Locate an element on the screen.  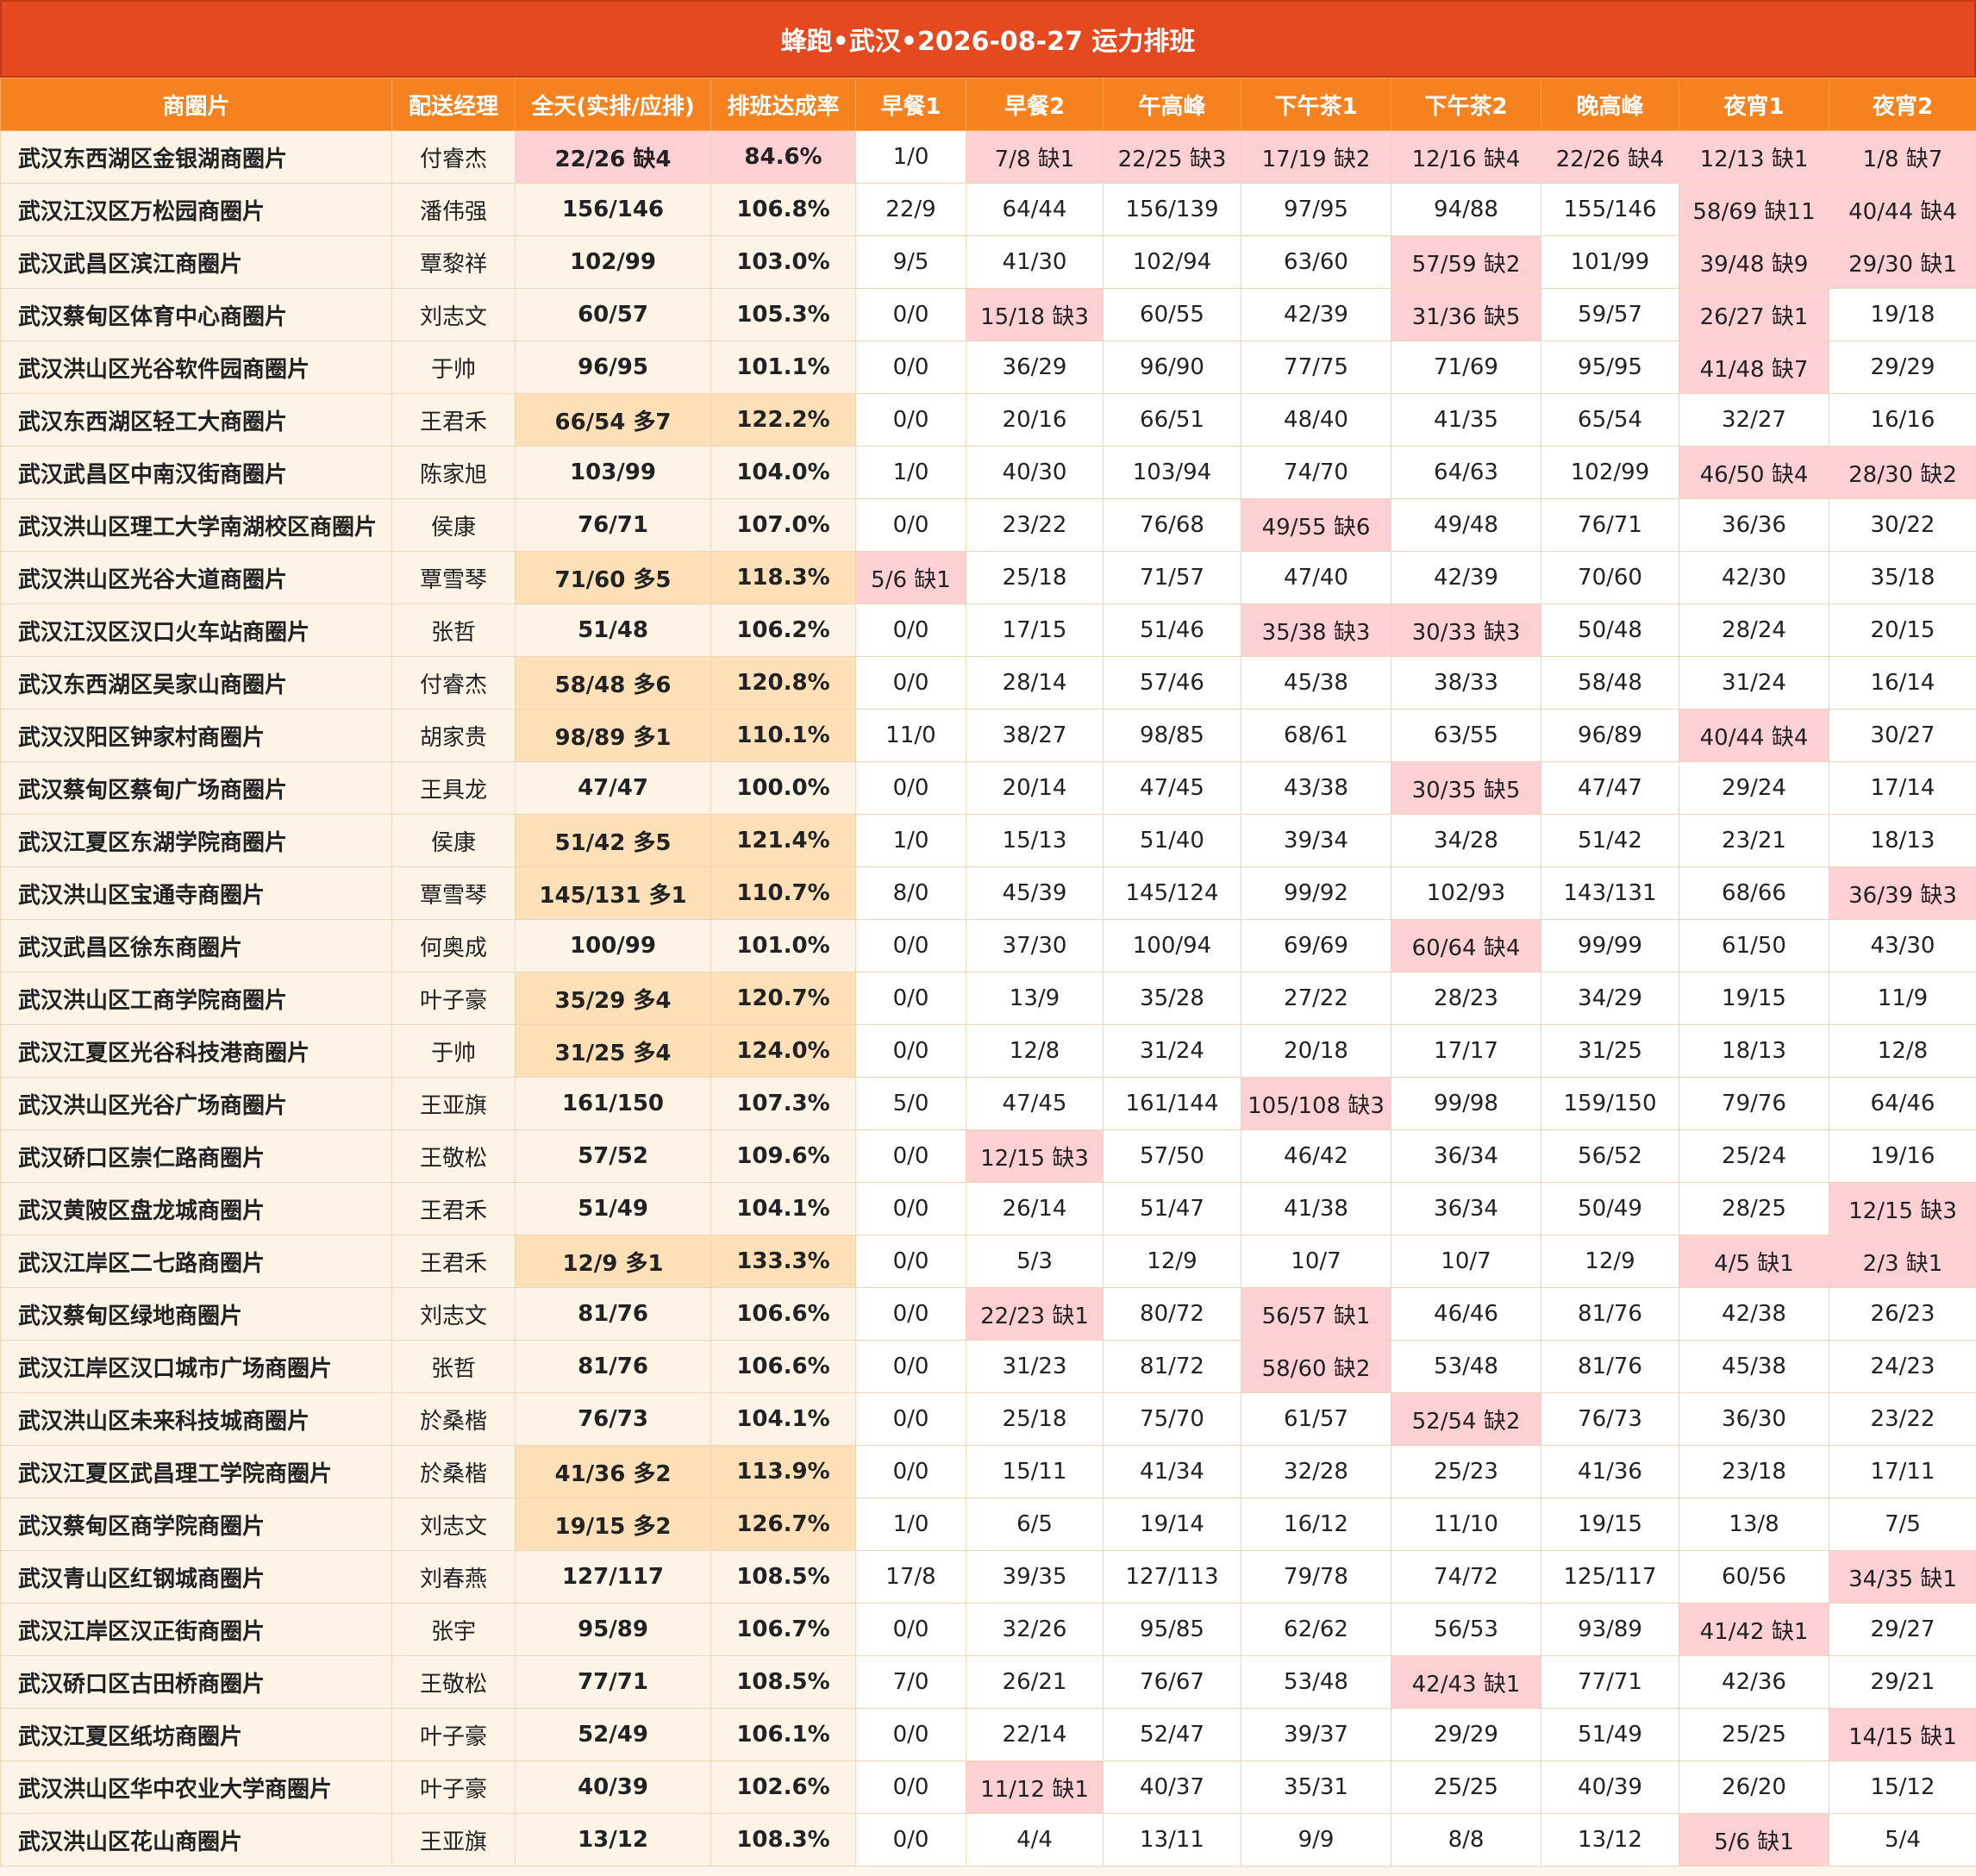
slot-cell: 34/28 is located at coordinates (1466, 840).